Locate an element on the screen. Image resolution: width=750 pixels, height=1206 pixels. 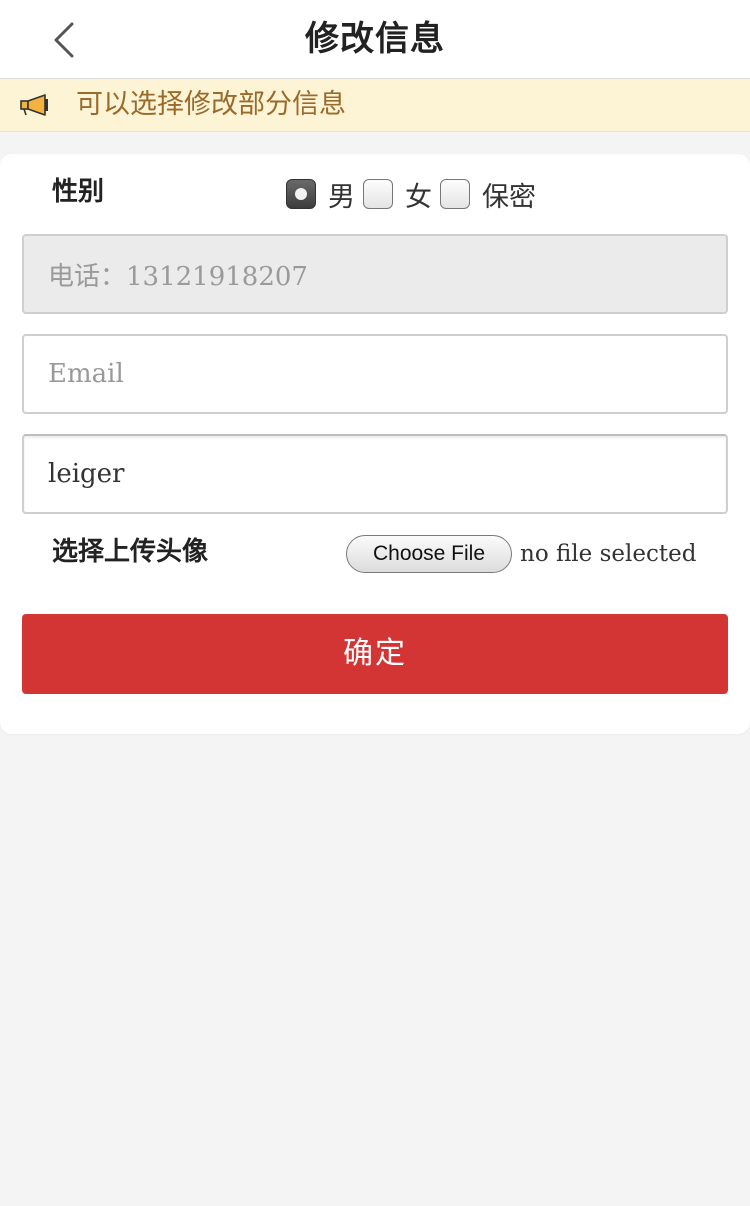
file-status-text: no file selected is located at coordinates (608, 554).